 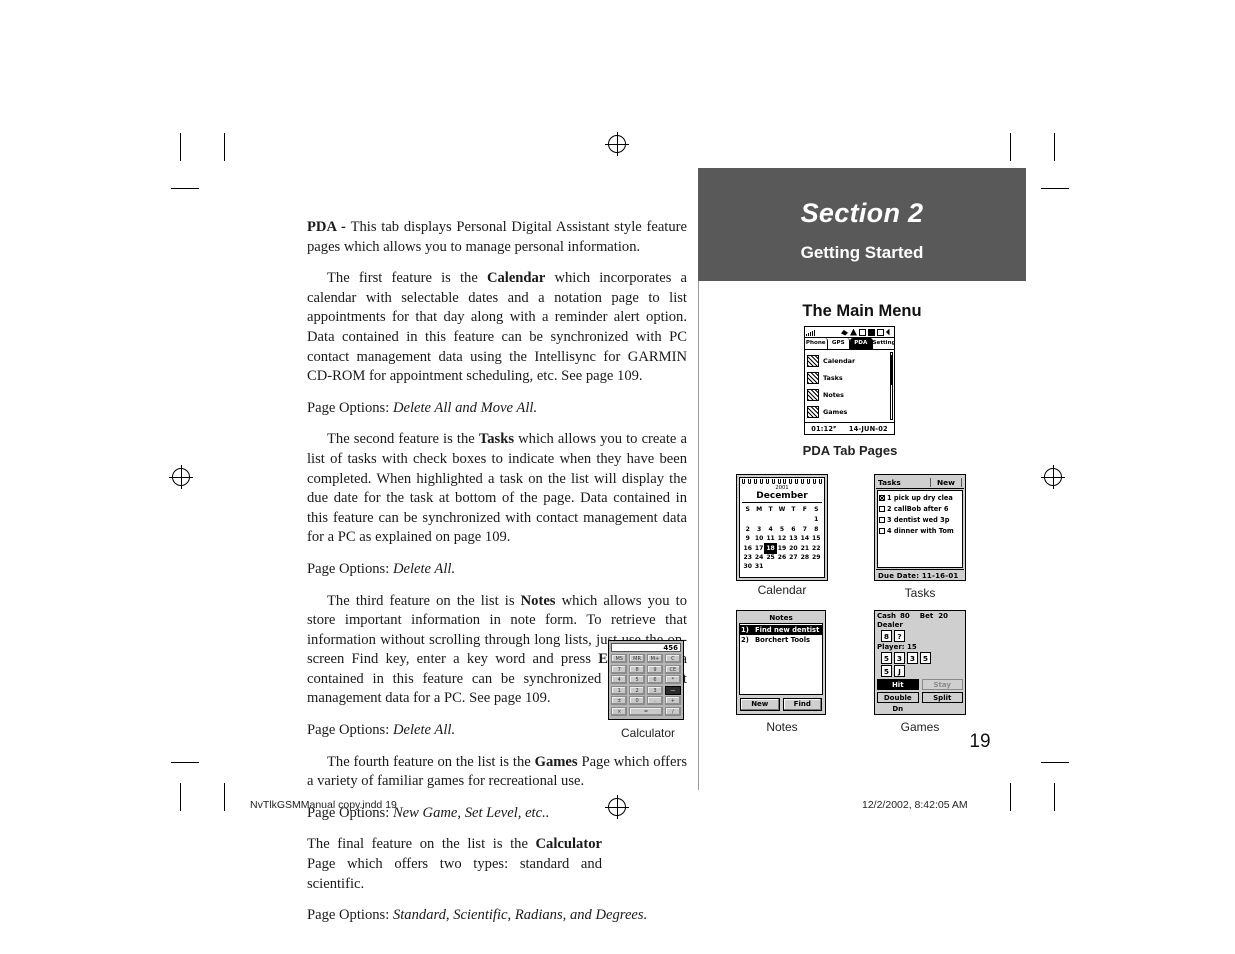 I want to click on calendar-empty-cell, so click(x=816, y=566).